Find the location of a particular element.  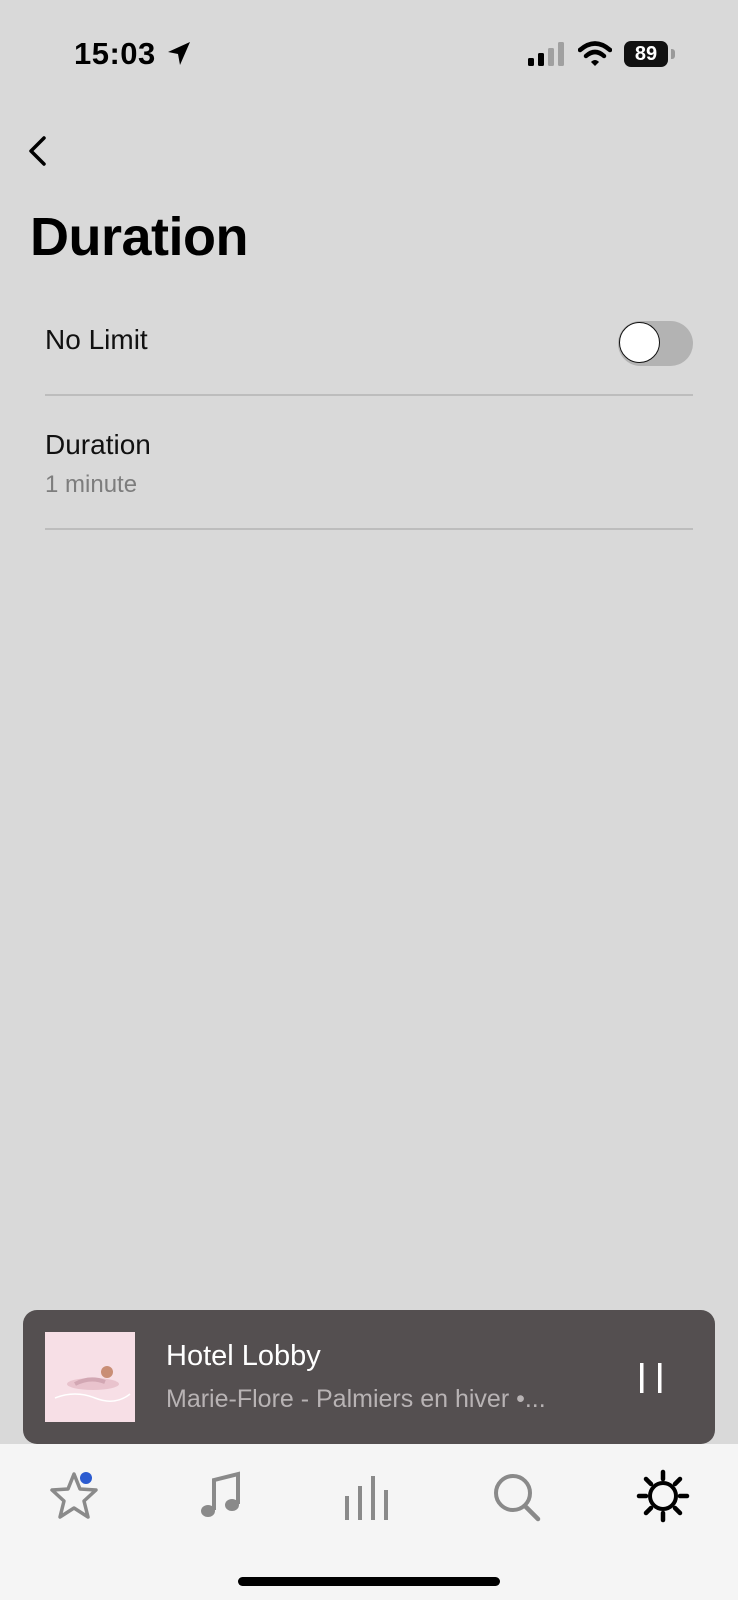

page-title: Duration is located at coordinates (139, 237).